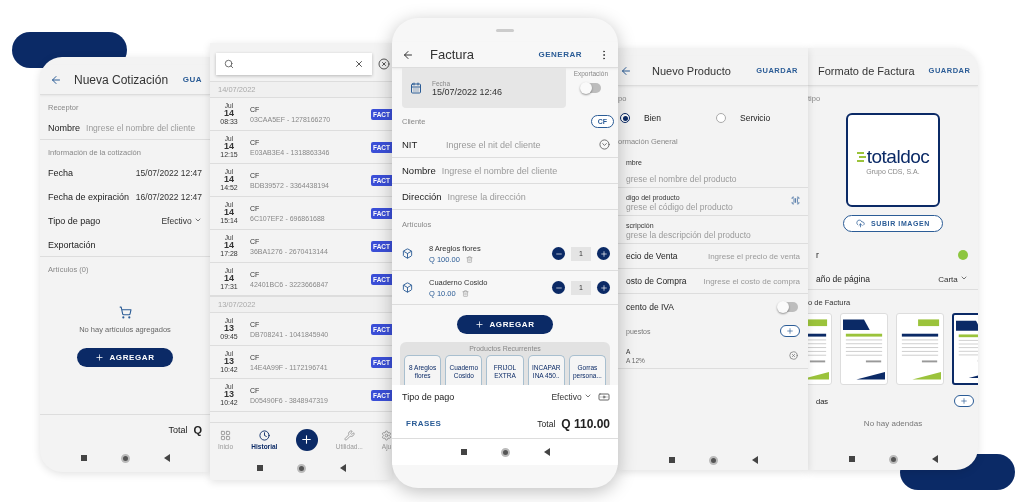  What do you see at coordinates (755, 118) in the screenshot?
I see `radio-label: Servicio` at bounding box center [755, 118].